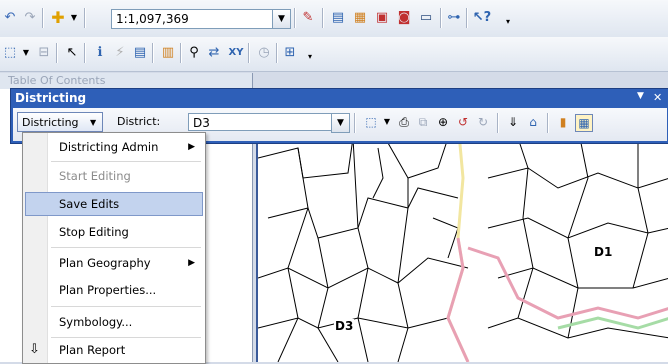 The height and width of the screenshot is (364, 668). I want to click on zoom-to-district-icon: ⊕, so click(443, 122).